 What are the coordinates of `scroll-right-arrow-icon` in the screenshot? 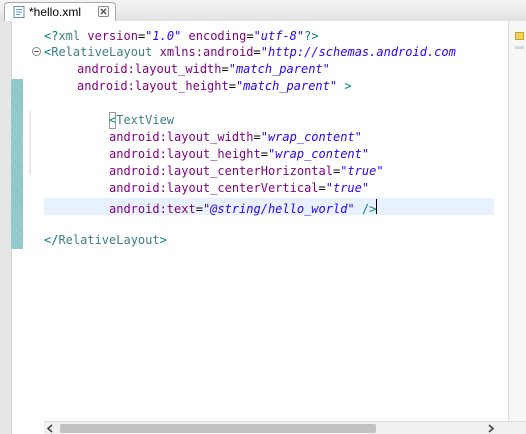 It's located at (490, 428).